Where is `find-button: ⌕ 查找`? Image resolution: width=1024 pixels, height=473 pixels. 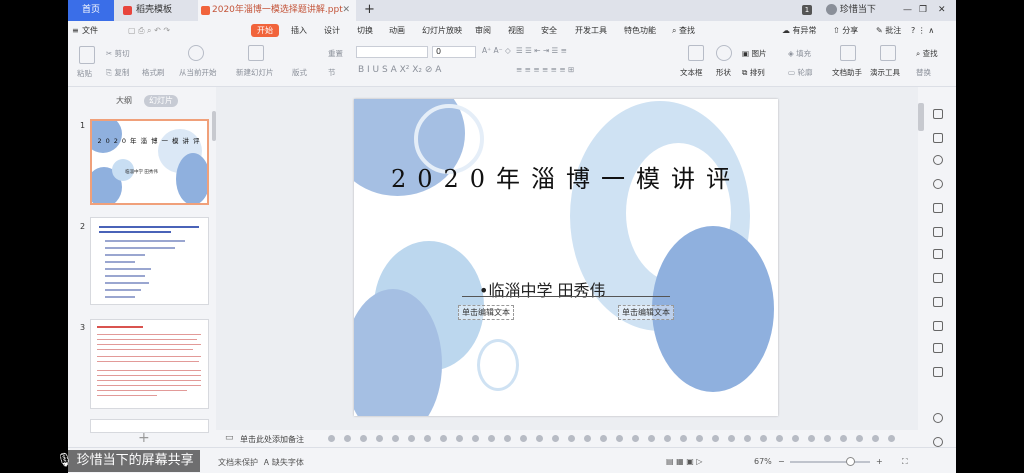 find-button: ⌕ 查找 is located at coordinates (927, 53).